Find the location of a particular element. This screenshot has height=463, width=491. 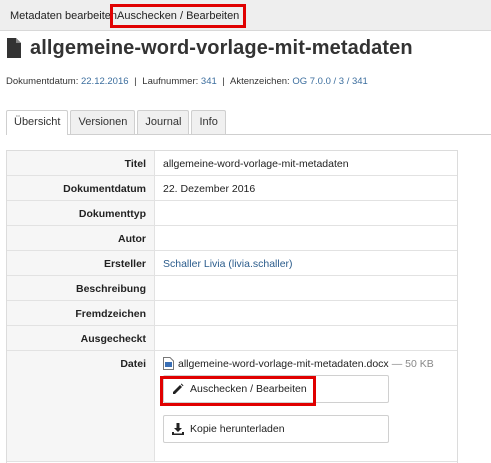

field-label-file: Datei is located at coordinates (81, 406).